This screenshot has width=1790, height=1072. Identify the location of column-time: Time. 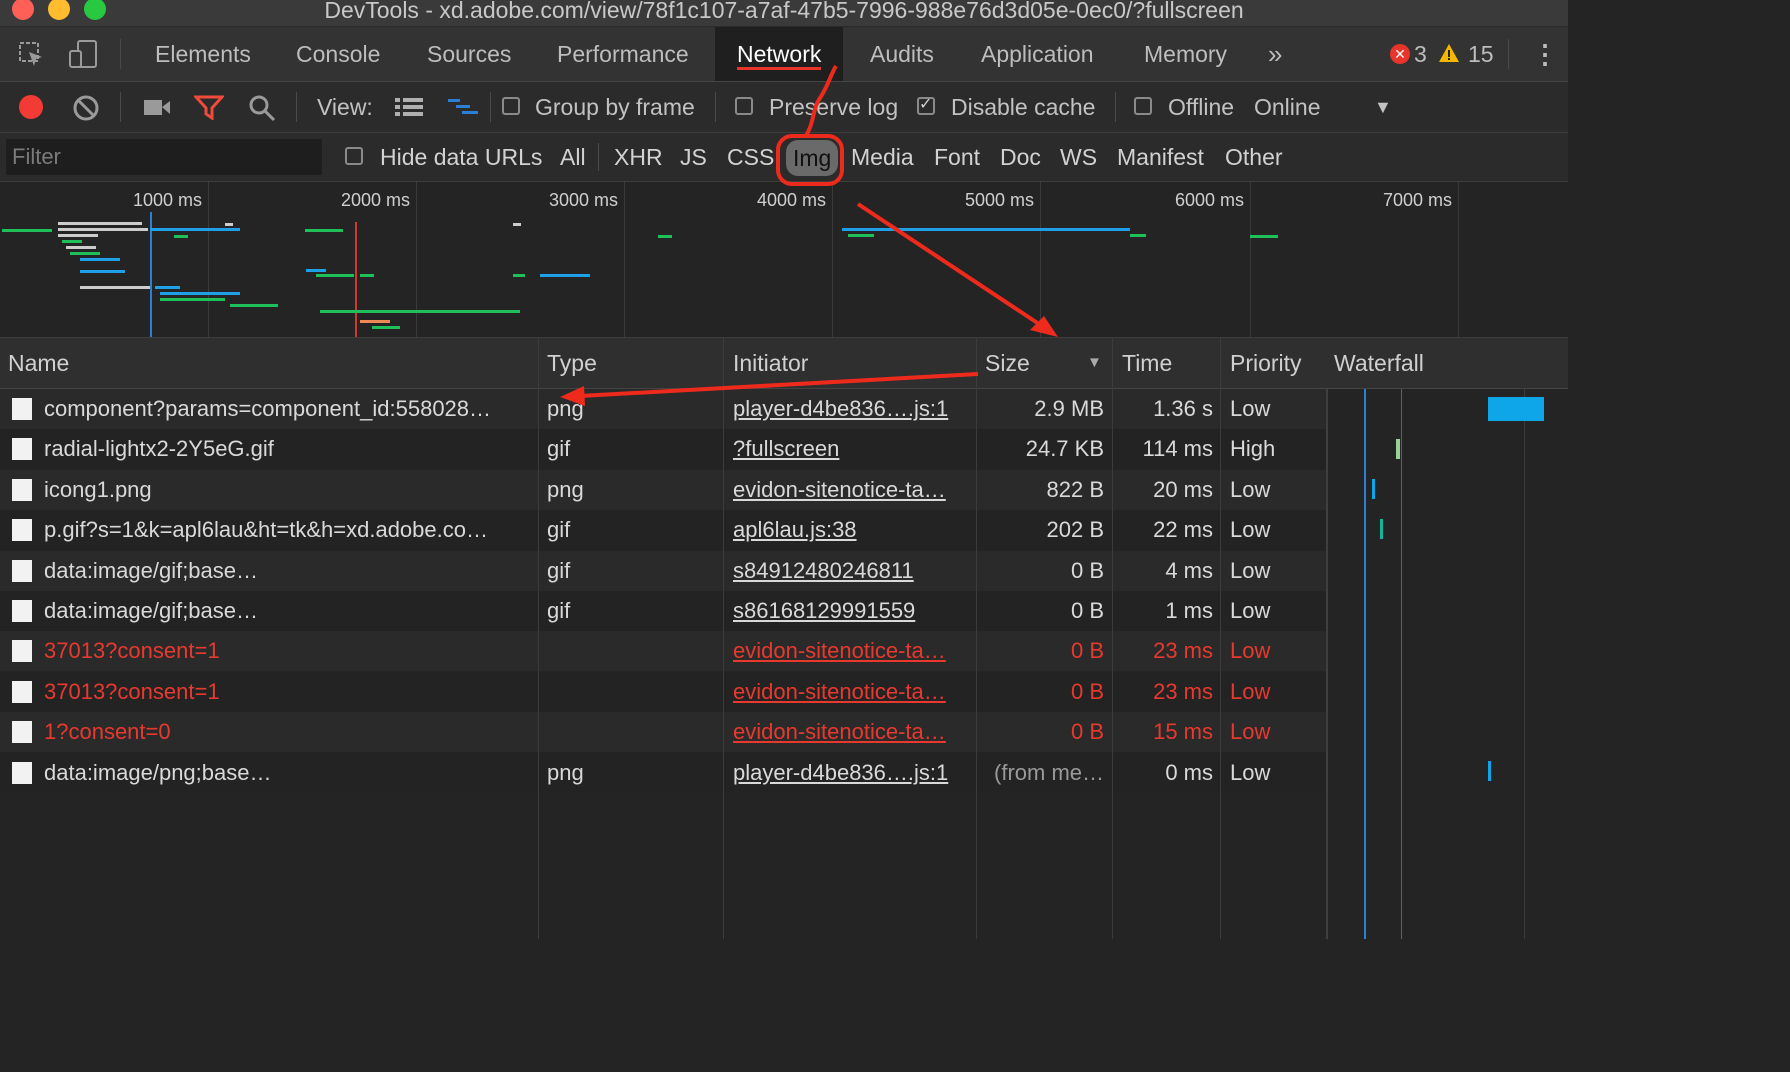
(1147, 363).